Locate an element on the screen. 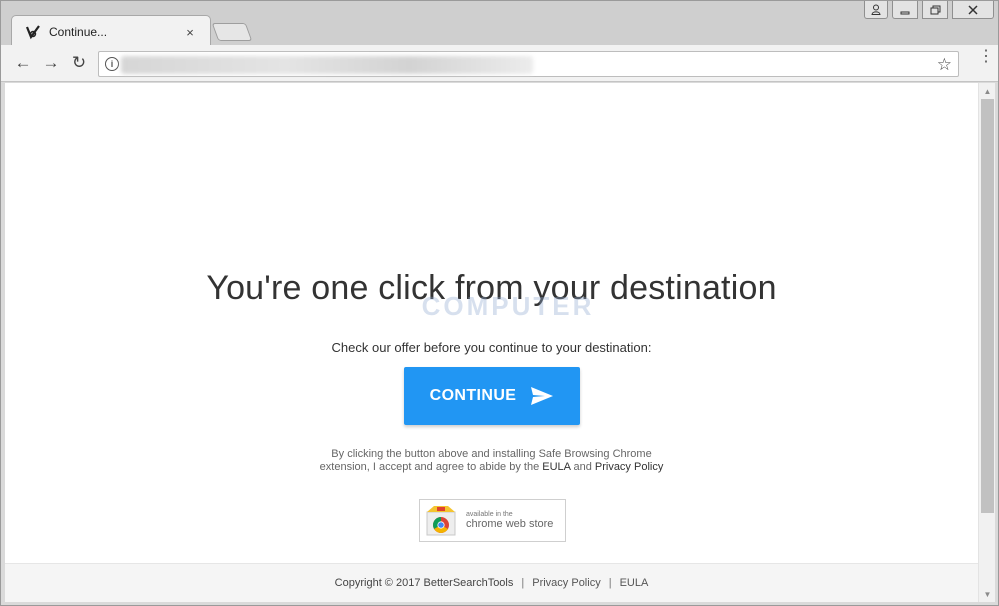  chrome-web-store-badge: available in the chrome web store is located at coordinates (492, 520).